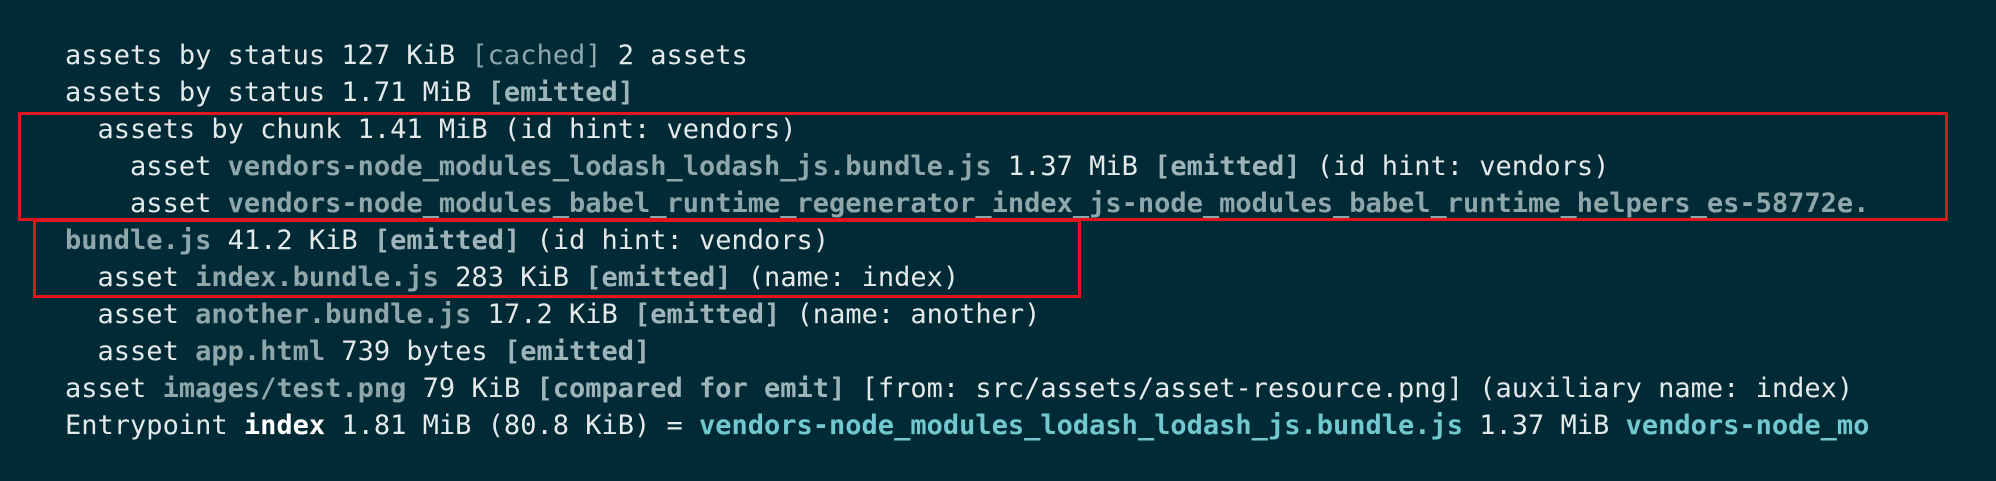 Image resolution: width=1996 pixels, height=481 pixels. Describe the element at coordinates (557, 258) in the screenshot. I see `entry-assets-highlight-box` at that location.